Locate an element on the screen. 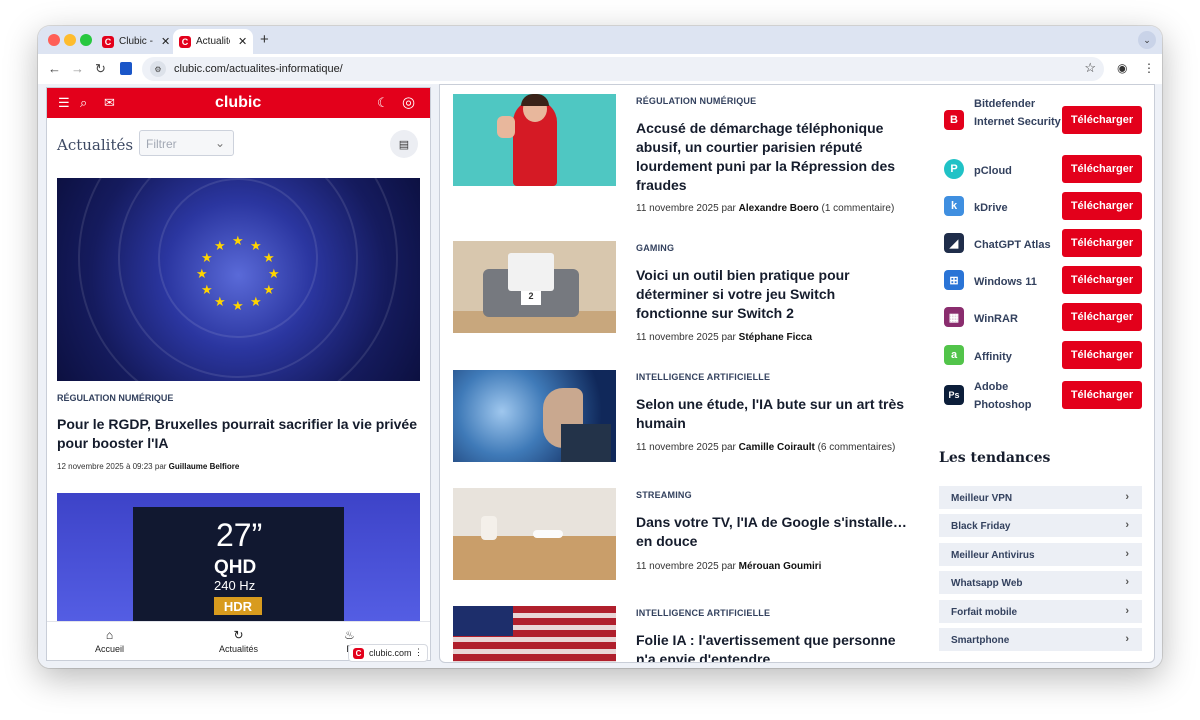 This screenshot has height=720, width=1200. chevron-right-icon: › is located at coordinates (1127, 525).